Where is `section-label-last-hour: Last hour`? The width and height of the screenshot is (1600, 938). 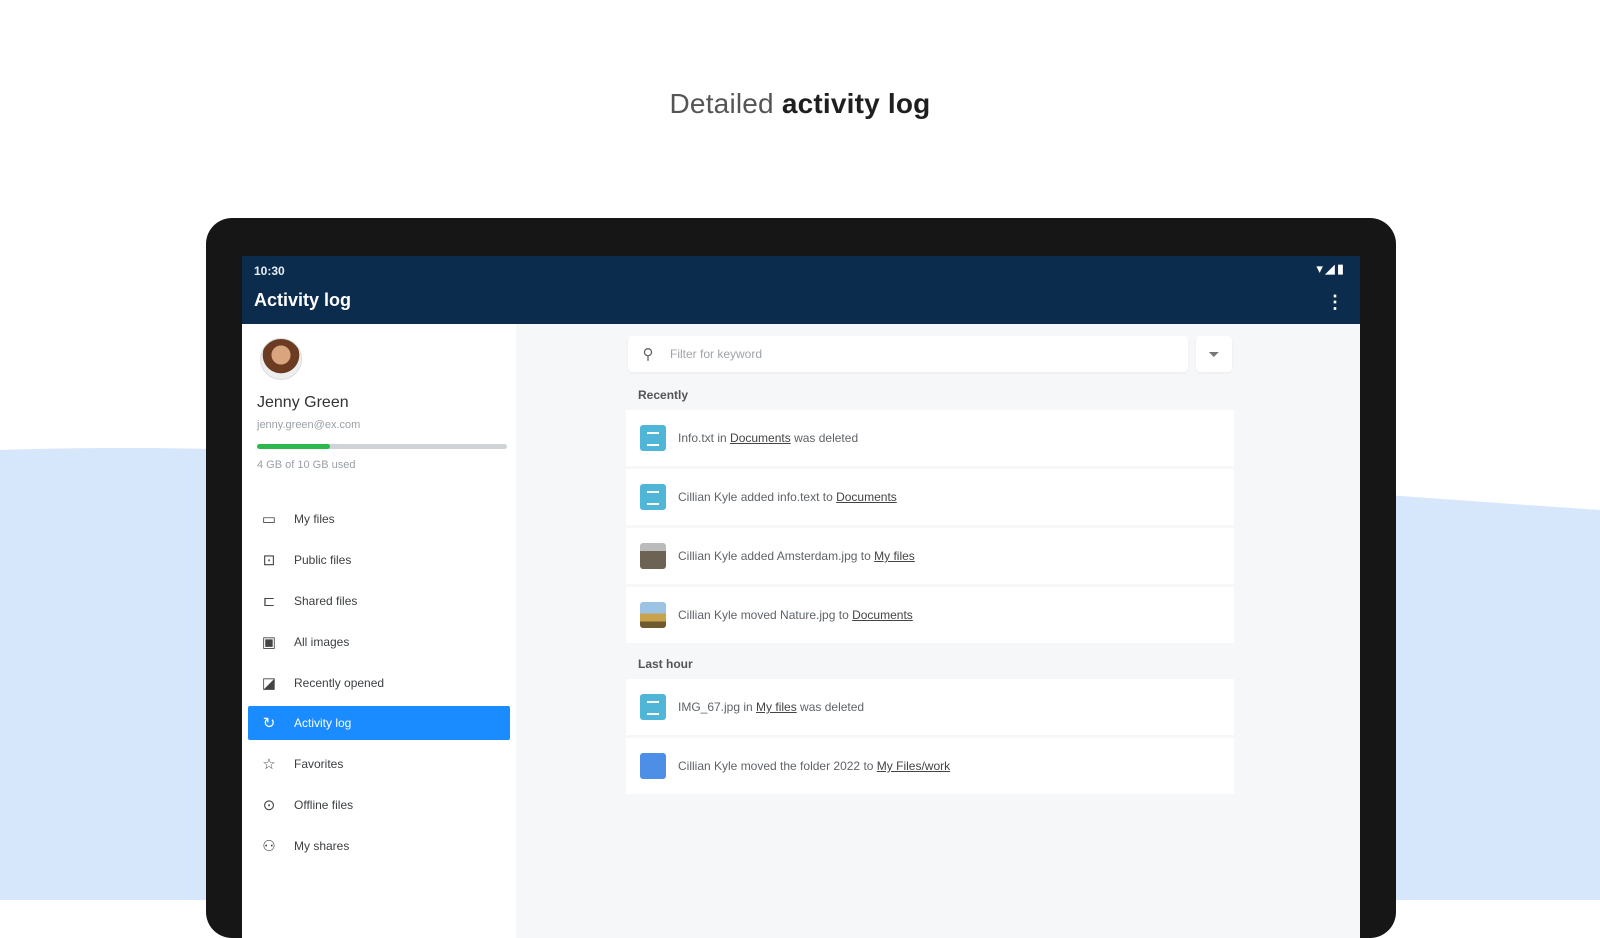
section-label-last-hour: Last hour is located at coordinates (665, 664).